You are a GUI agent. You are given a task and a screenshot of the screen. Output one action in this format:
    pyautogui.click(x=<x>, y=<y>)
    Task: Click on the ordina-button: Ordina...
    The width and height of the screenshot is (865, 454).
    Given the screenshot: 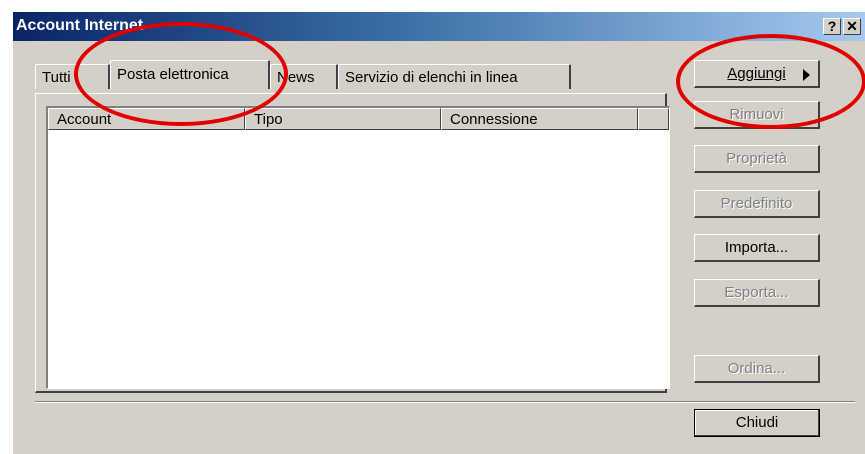 What is the action you would take?
    pyautogui.click(x=757, y=369)
    